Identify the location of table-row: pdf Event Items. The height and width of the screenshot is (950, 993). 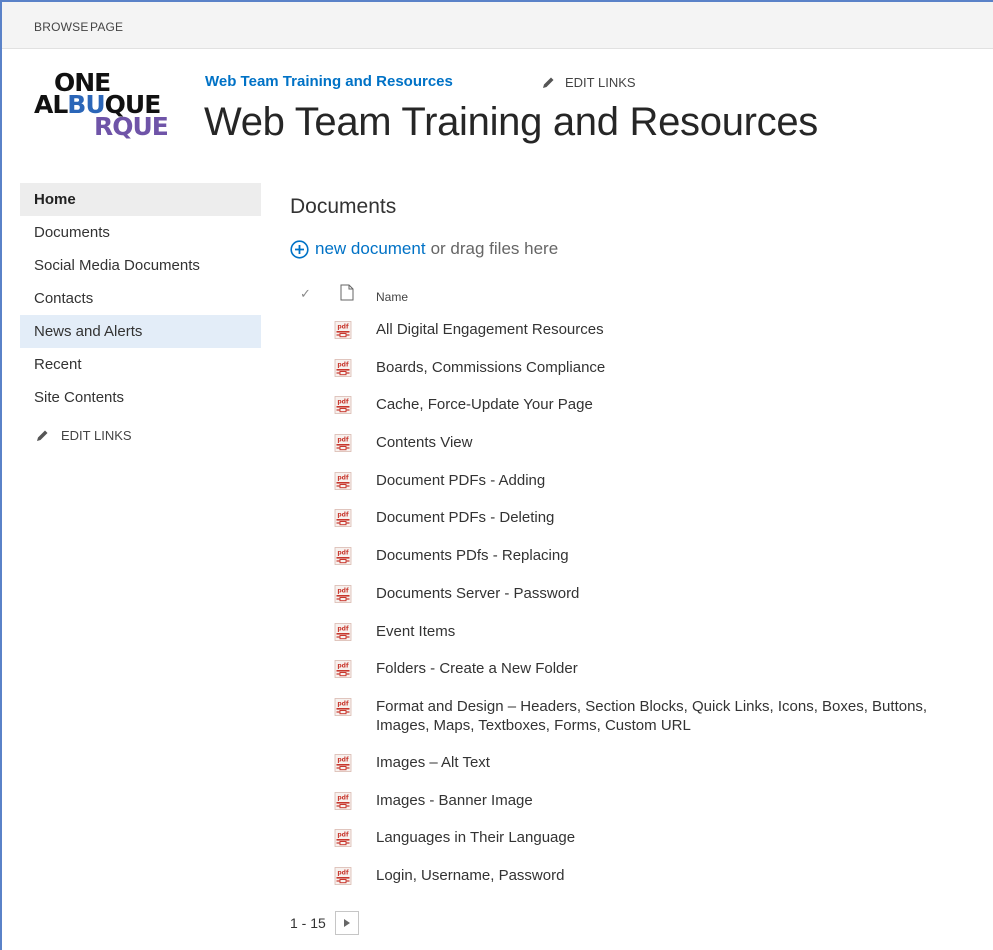
(635, 632).